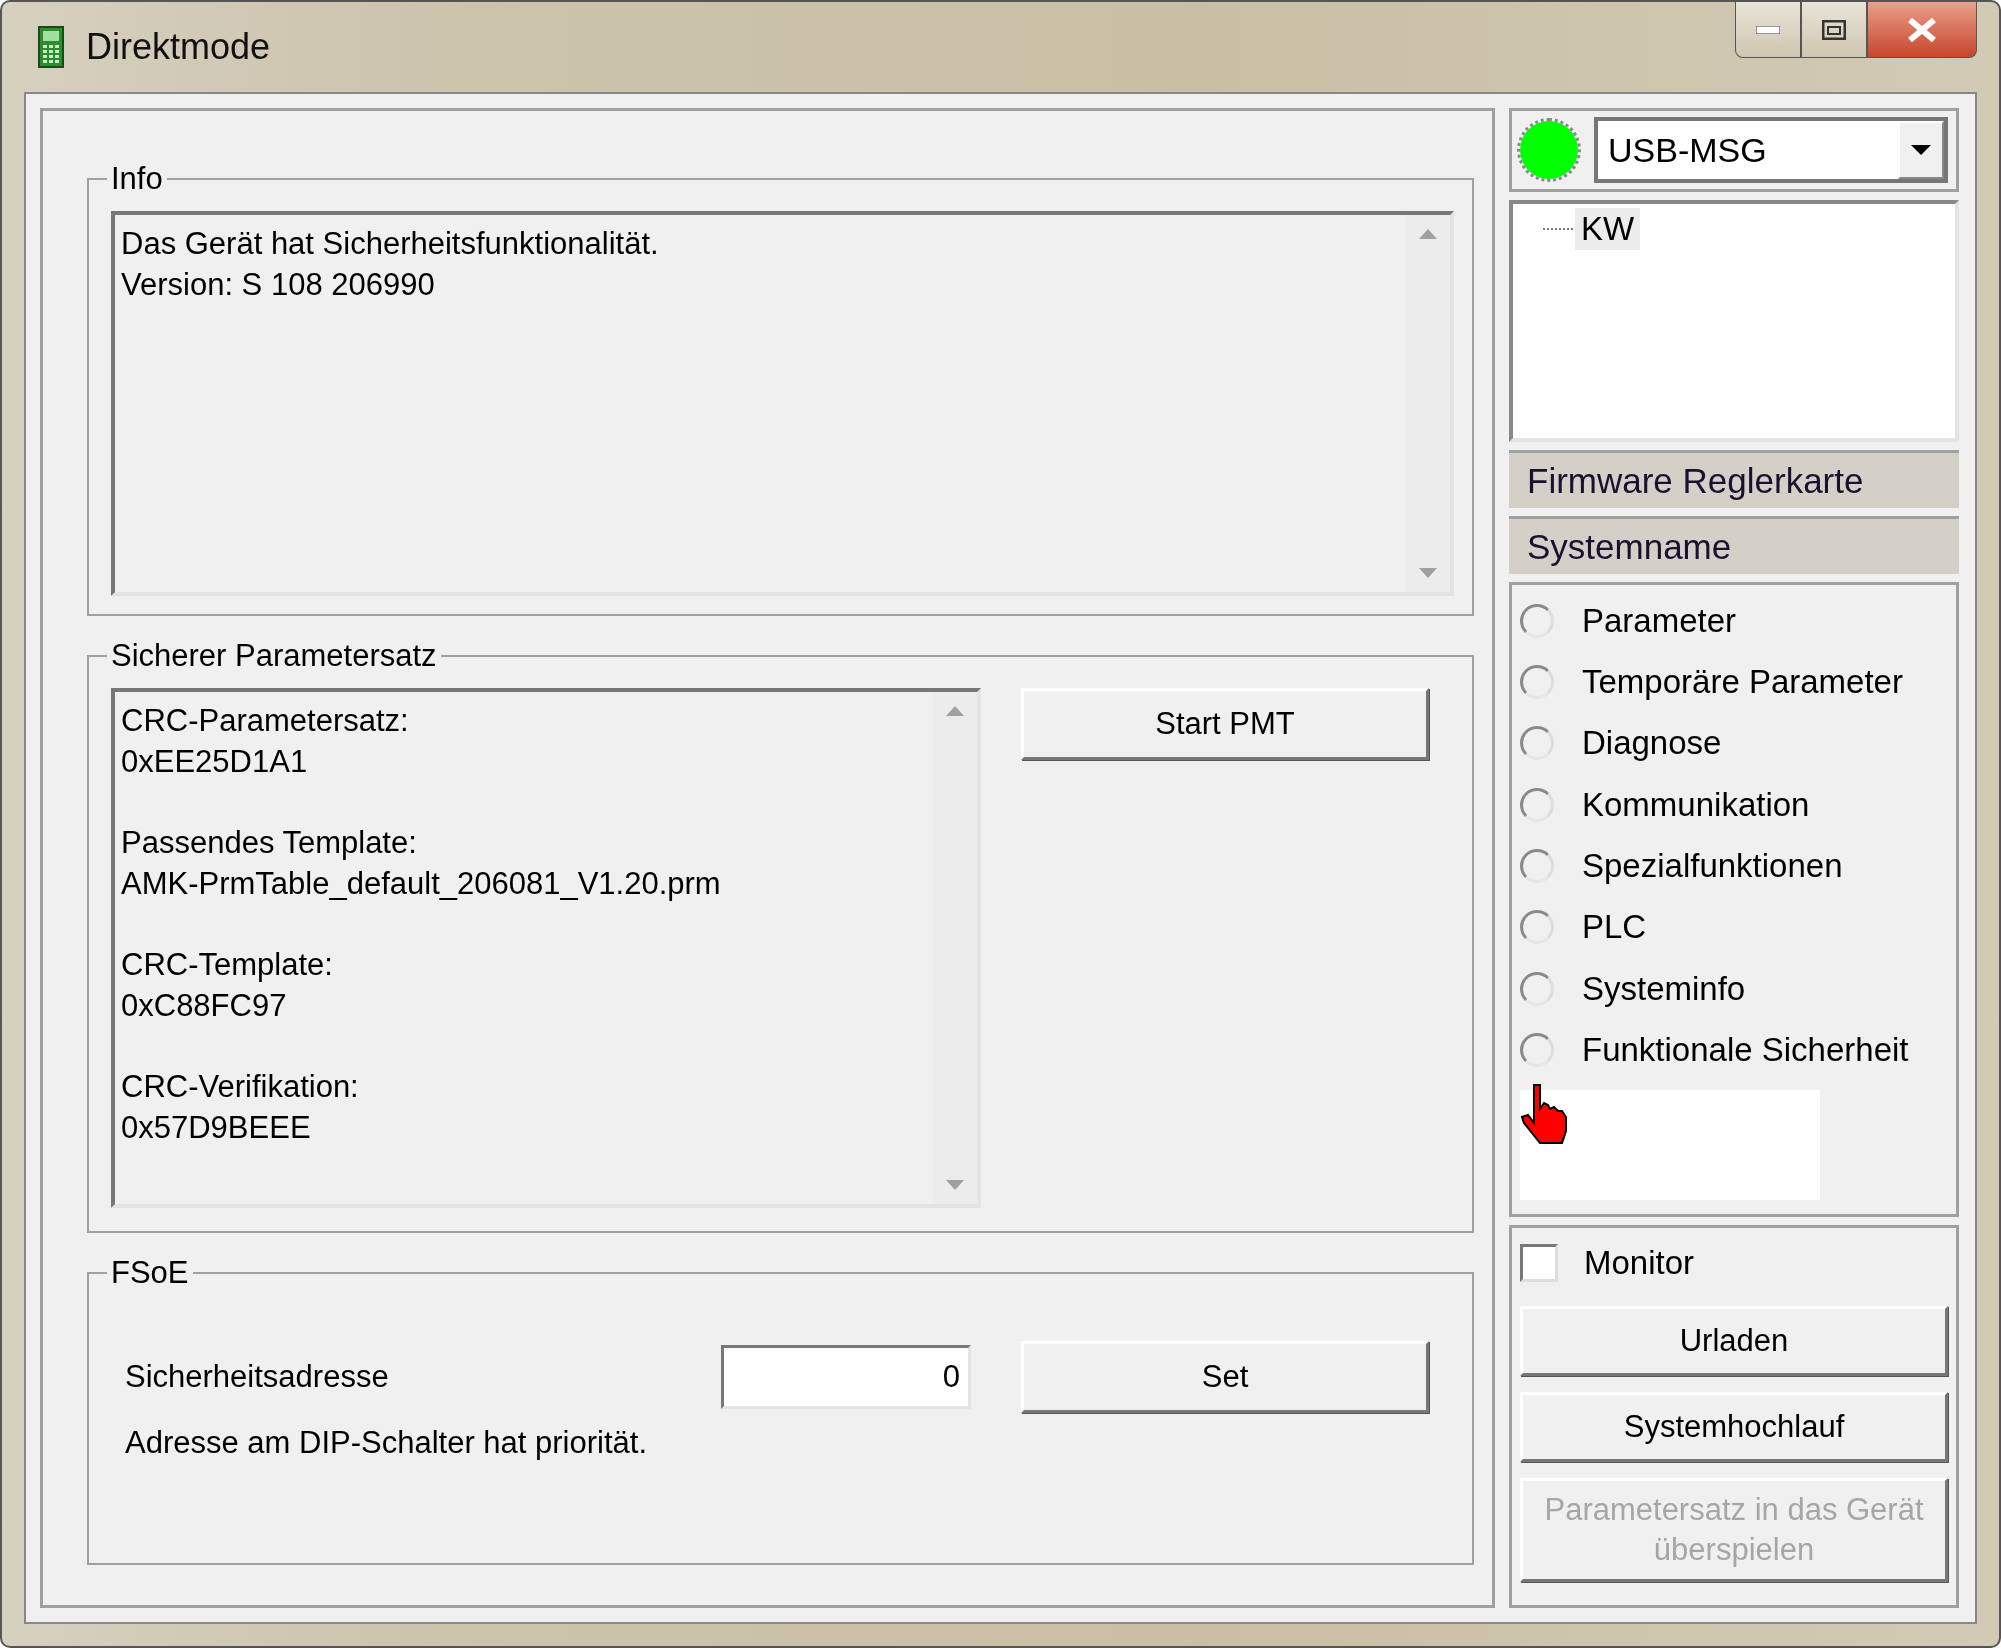 The height and width of the screenshot is (1648, 2001). What do you see at coordinates (1734, 1341) in the screenshot?
I see `action-button: Urladen` at bounding box center [1734, 1341].